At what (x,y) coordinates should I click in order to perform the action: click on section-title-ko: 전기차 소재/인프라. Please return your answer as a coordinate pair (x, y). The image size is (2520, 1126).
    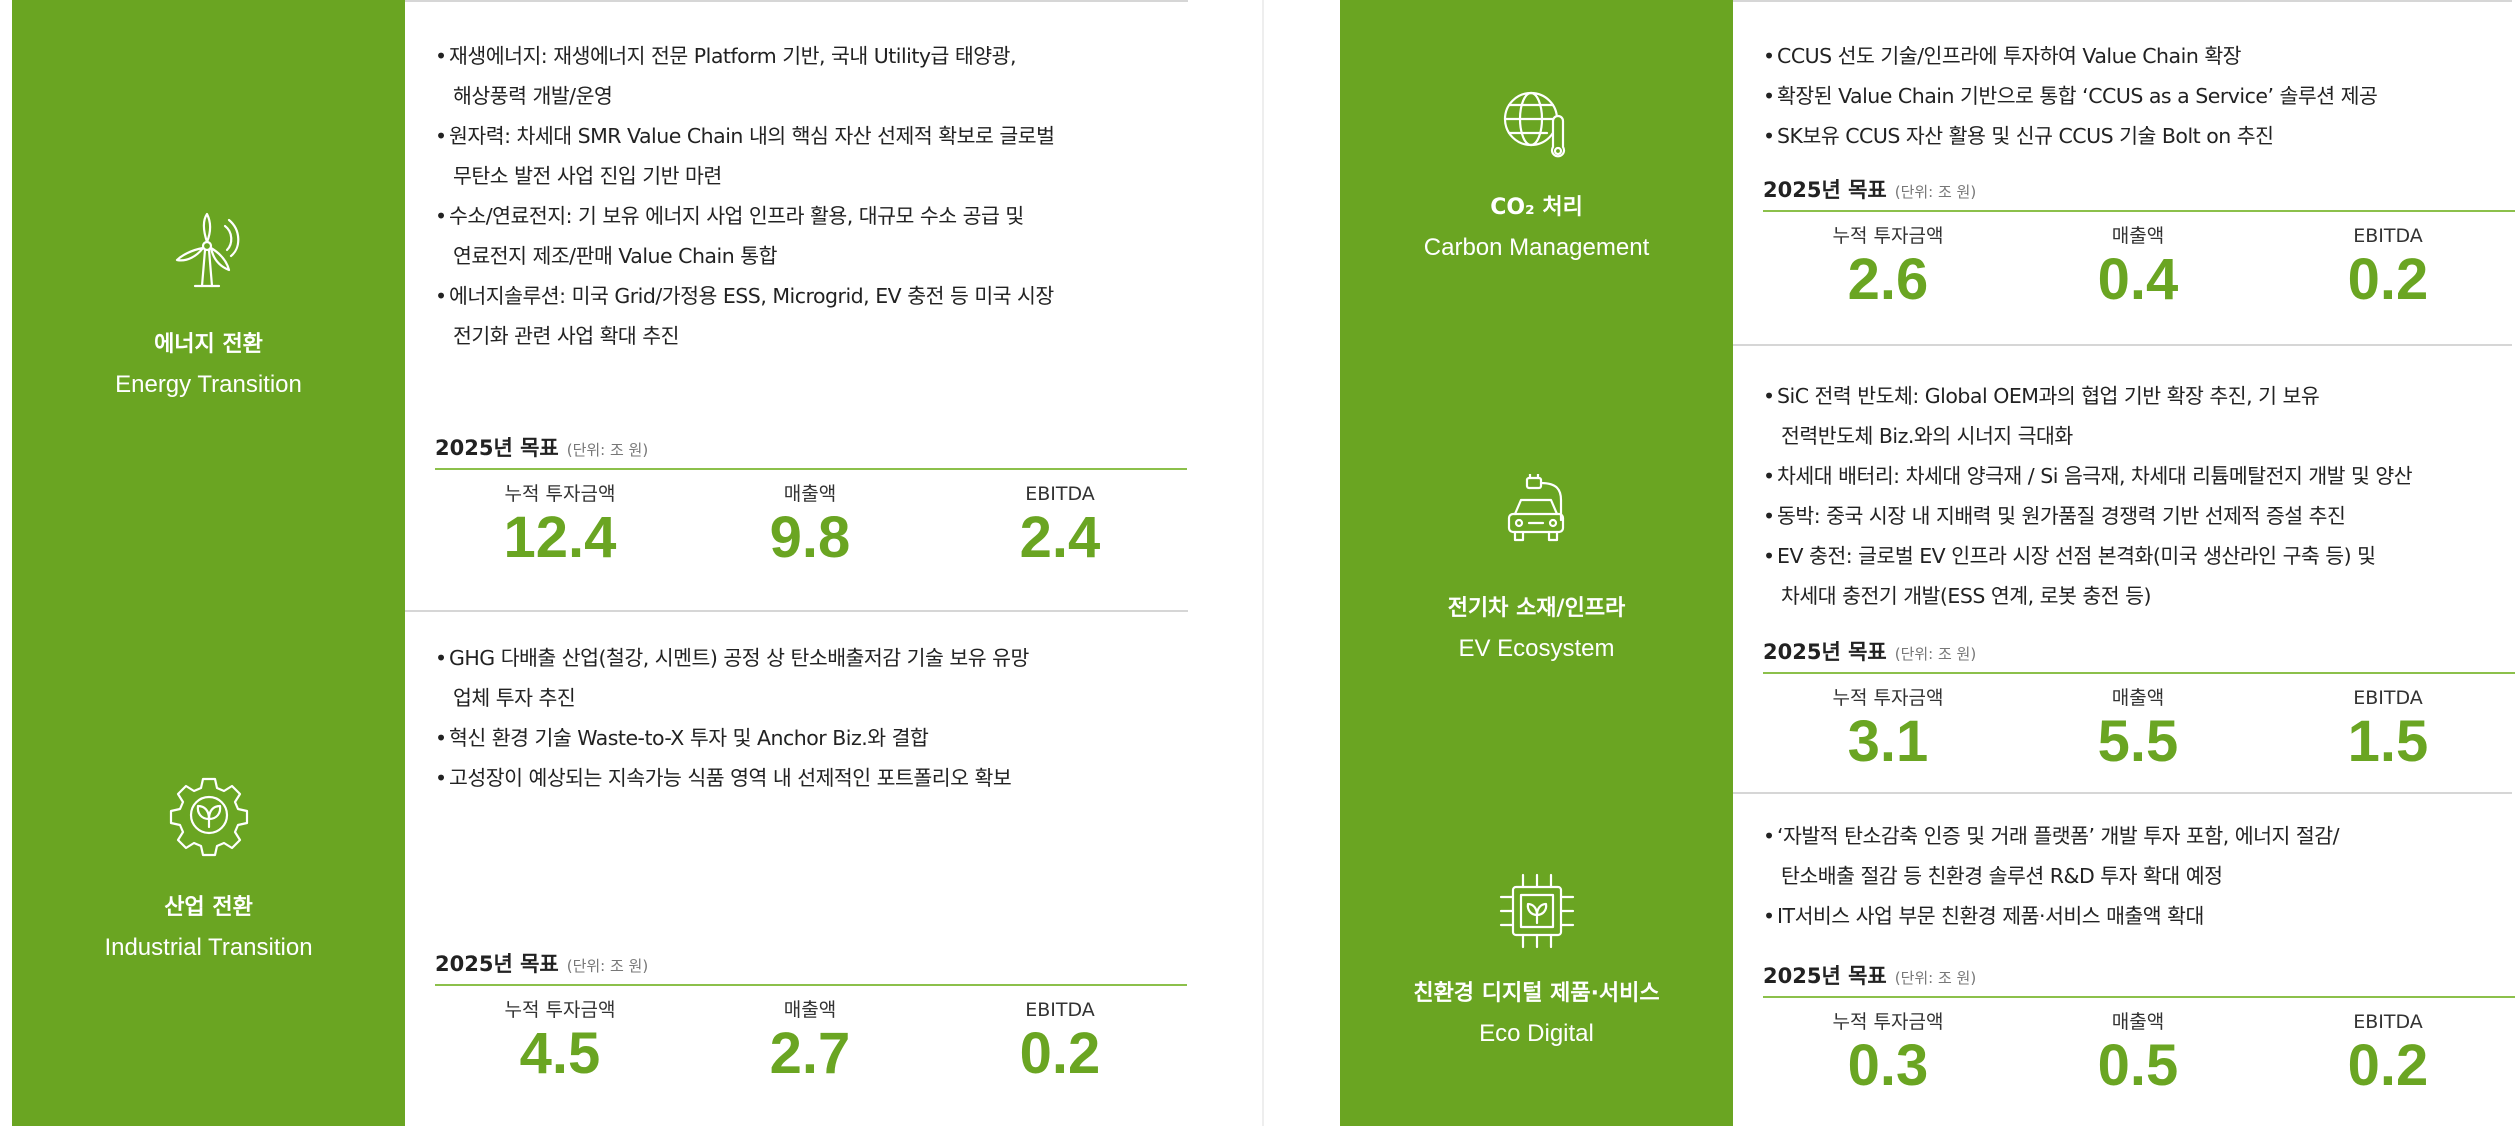
    Looking at the image, I should click on (1536, 608).